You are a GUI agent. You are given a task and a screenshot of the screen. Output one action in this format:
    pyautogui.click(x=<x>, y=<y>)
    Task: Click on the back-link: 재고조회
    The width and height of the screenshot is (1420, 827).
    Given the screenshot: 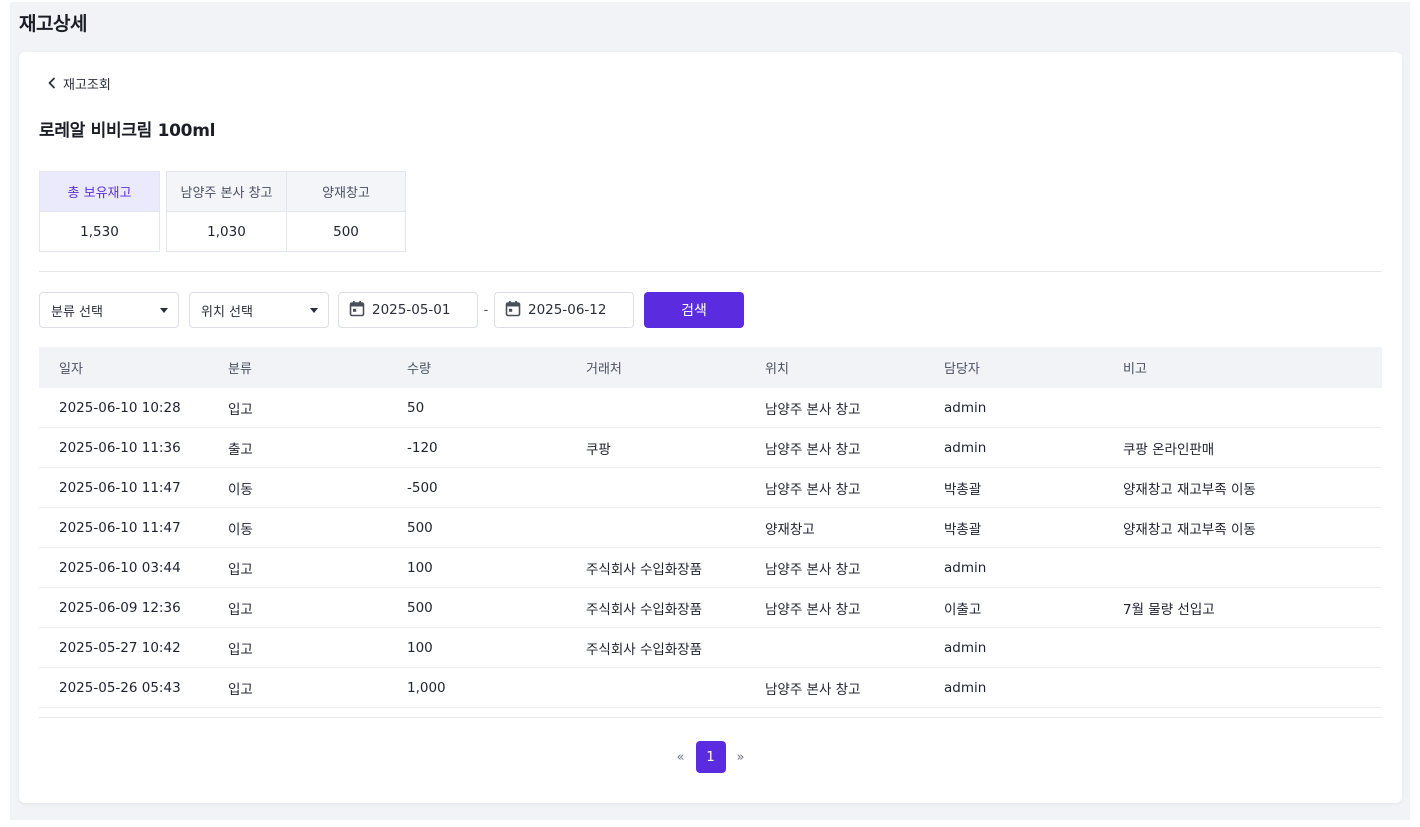 What is the action you would take?
    pyautogui.click(x=79, y=83)
    